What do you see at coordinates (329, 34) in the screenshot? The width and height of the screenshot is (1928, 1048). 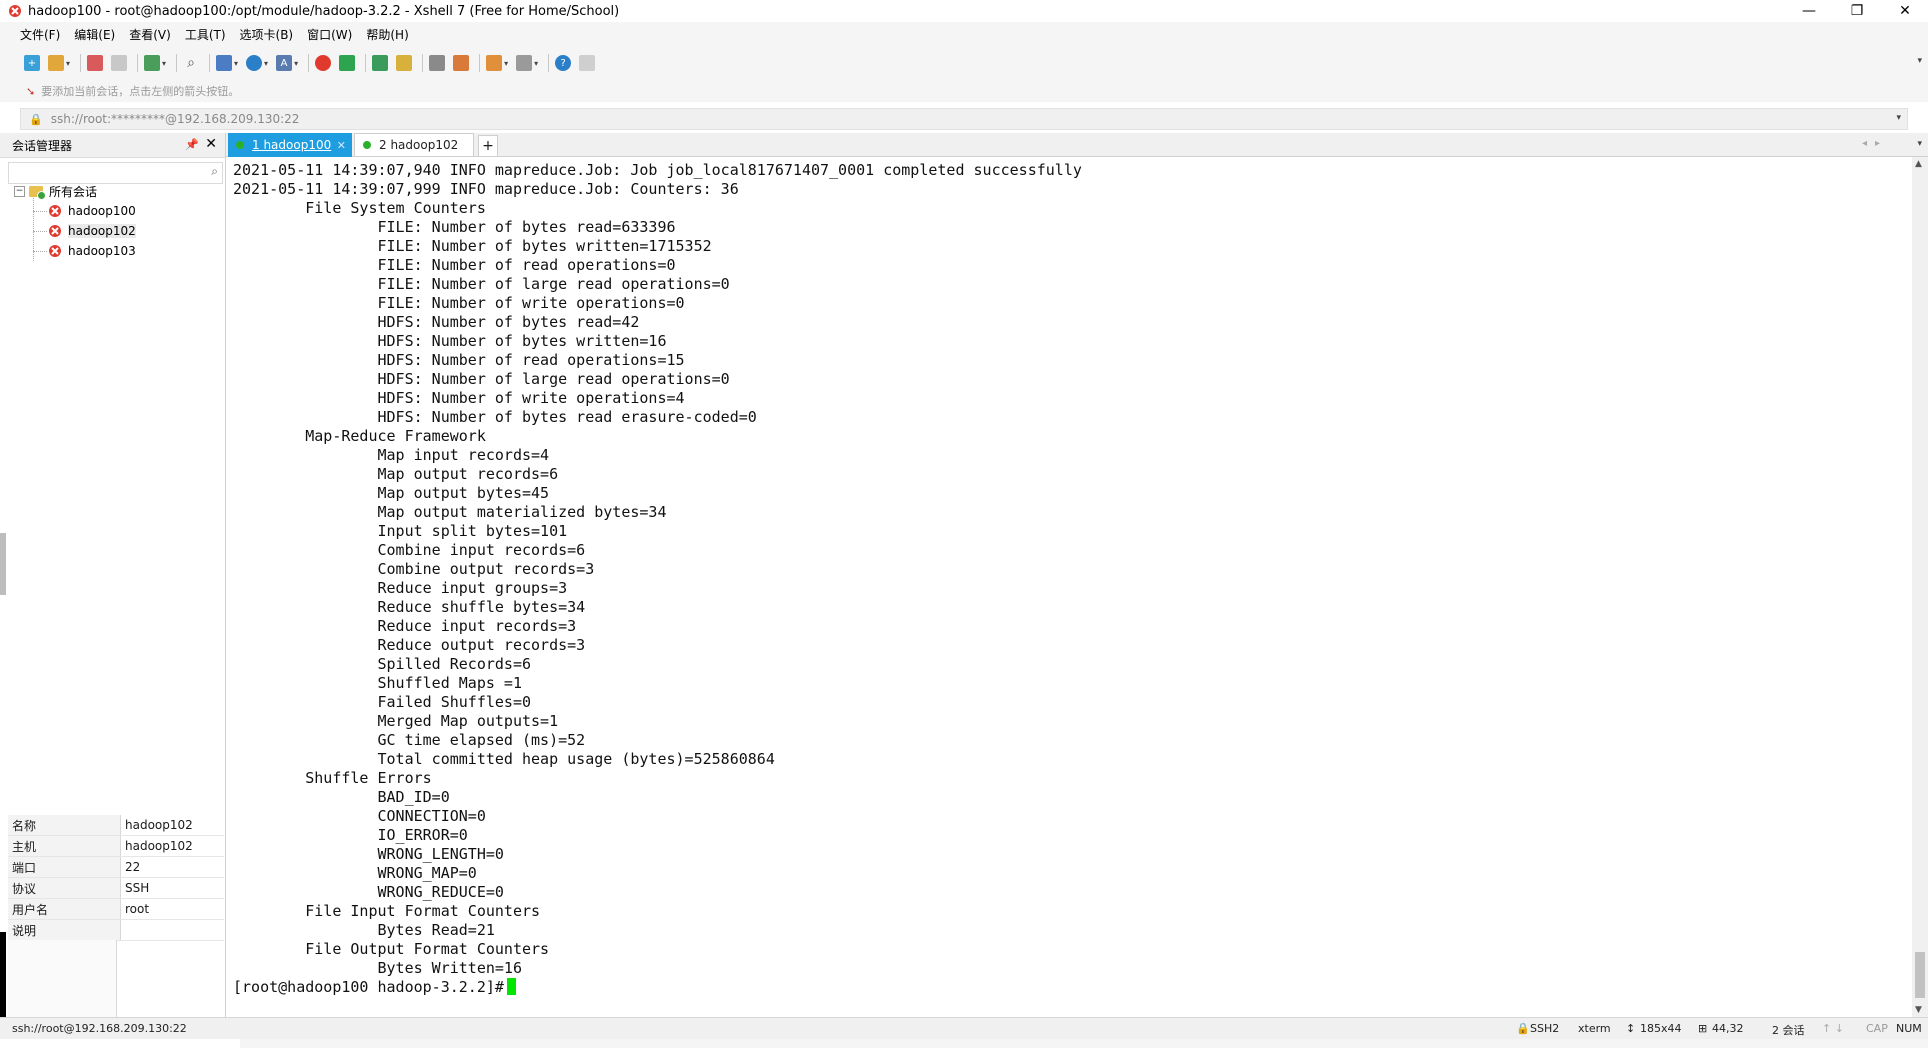 I see `menu-window: 窗口(W)` at bounding box center [329, 34].